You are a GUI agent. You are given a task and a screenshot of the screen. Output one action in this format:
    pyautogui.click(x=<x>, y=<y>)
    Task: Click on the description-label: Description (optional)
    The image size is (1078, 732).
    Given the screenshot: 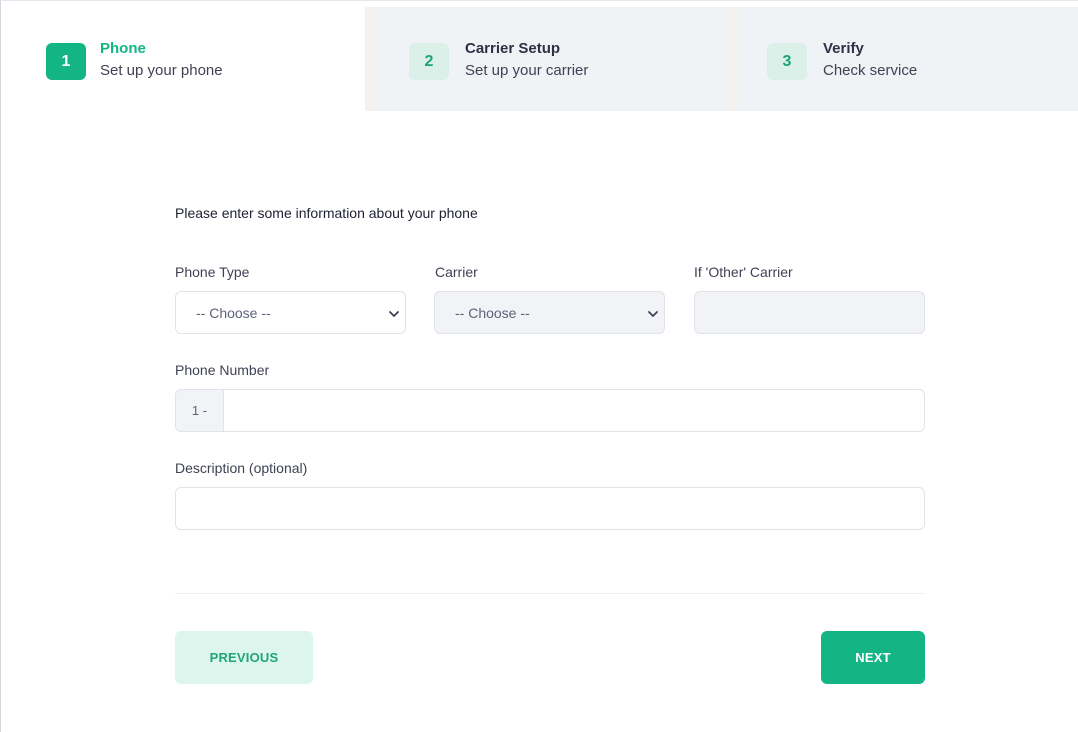 What is the action you would take?
    pyautogui.click(x=241, y=468)
    